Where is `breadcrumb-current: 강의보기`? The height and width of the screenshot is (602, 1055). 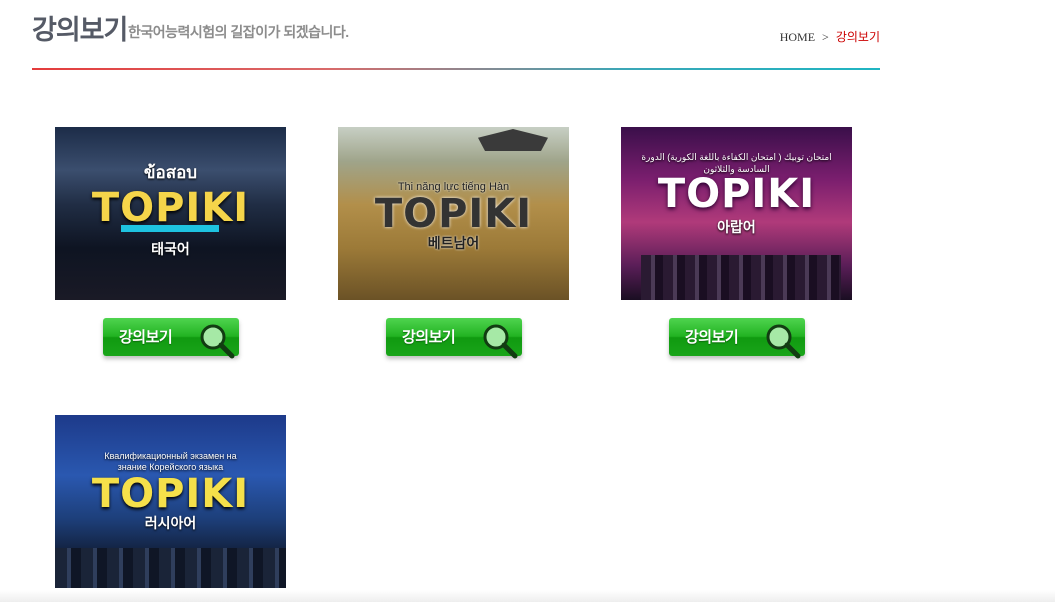
breadcrumb-current: 강의보기 is located at coordinates (857, 37).